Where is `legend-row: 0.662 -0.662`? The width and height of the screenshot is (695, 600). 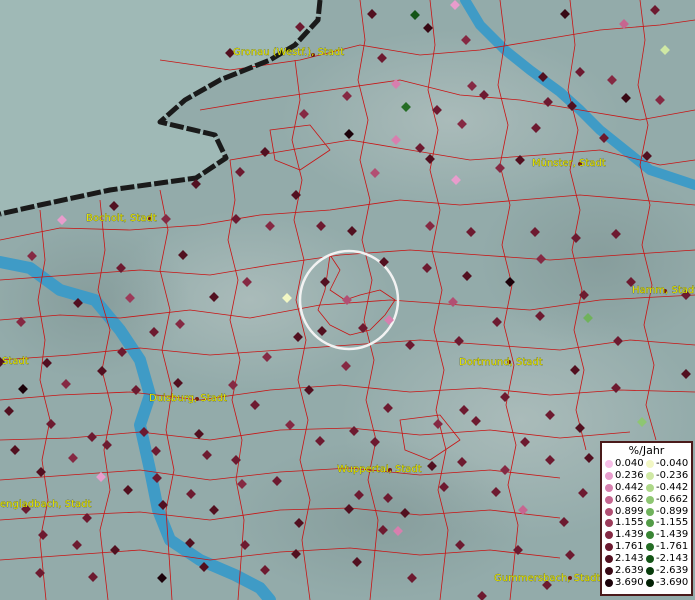 legend-row: 0.662 -0.662 is located at coordinates (646, 500).